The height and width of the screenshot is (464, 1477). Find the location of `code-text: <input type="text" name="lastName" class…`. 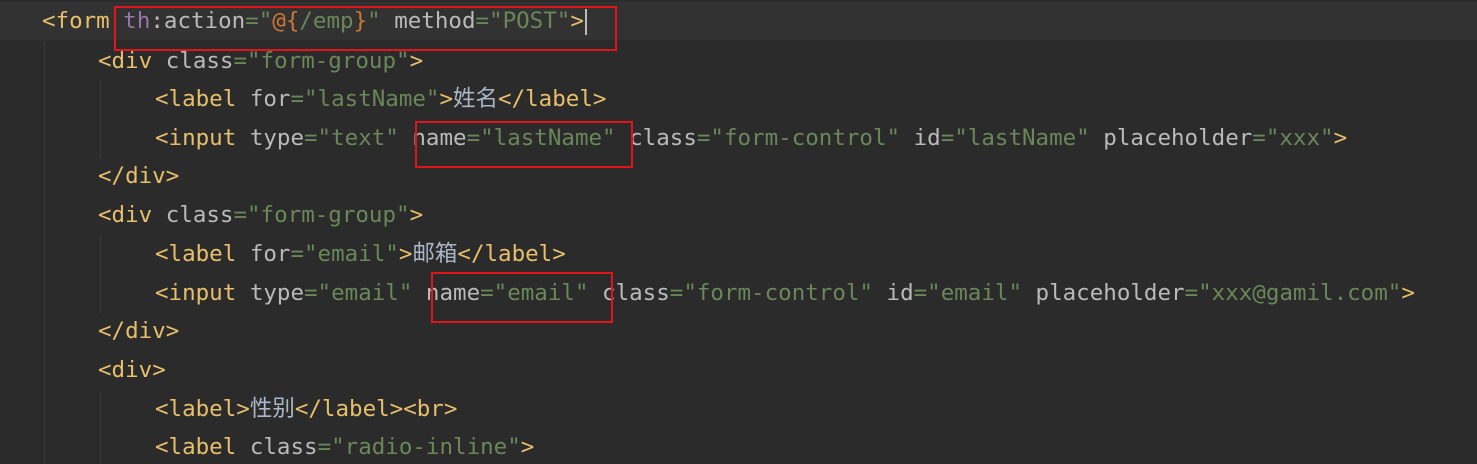

code-text: <input type="text" name="lastName" class… is located at coordinates (751, 138).